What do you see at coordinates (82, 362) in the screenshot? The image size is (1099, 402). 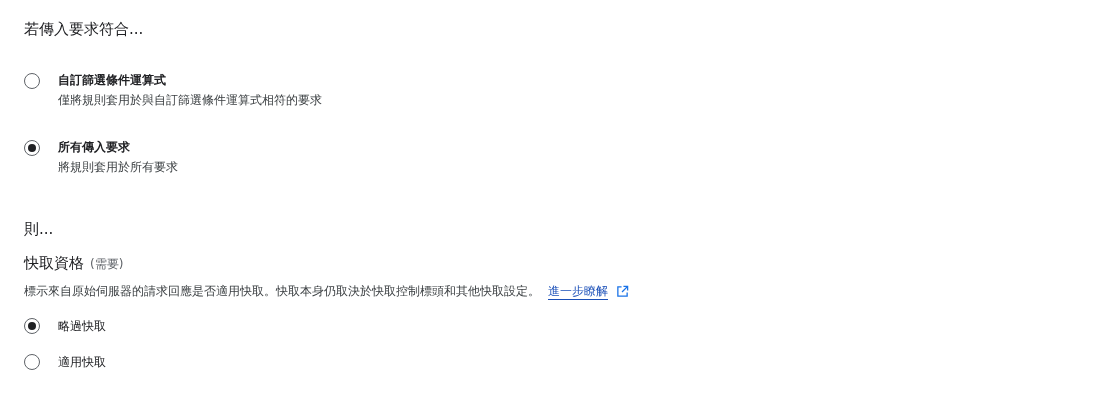 I see `option-label: 適用快取` at bounding box center [82, 362].